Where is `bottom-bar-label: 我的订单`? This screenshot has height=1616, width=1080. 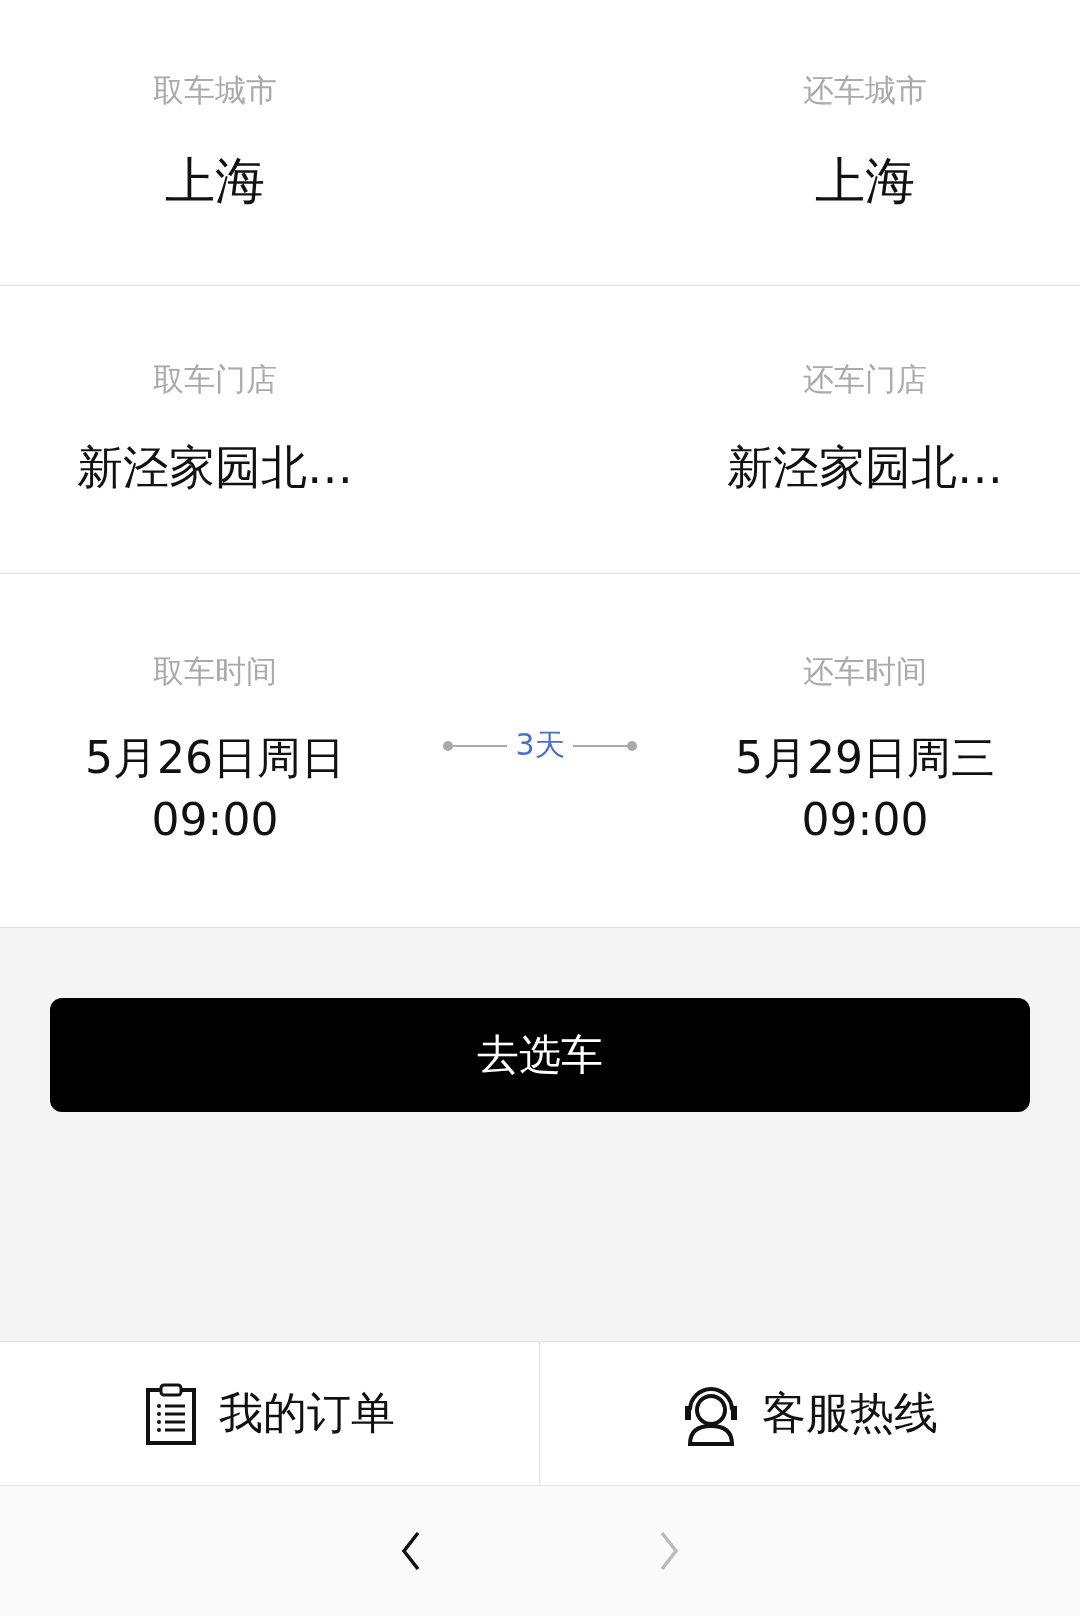 bottom-bar-label: 我的订单 is located at coordinates (306, 1413).